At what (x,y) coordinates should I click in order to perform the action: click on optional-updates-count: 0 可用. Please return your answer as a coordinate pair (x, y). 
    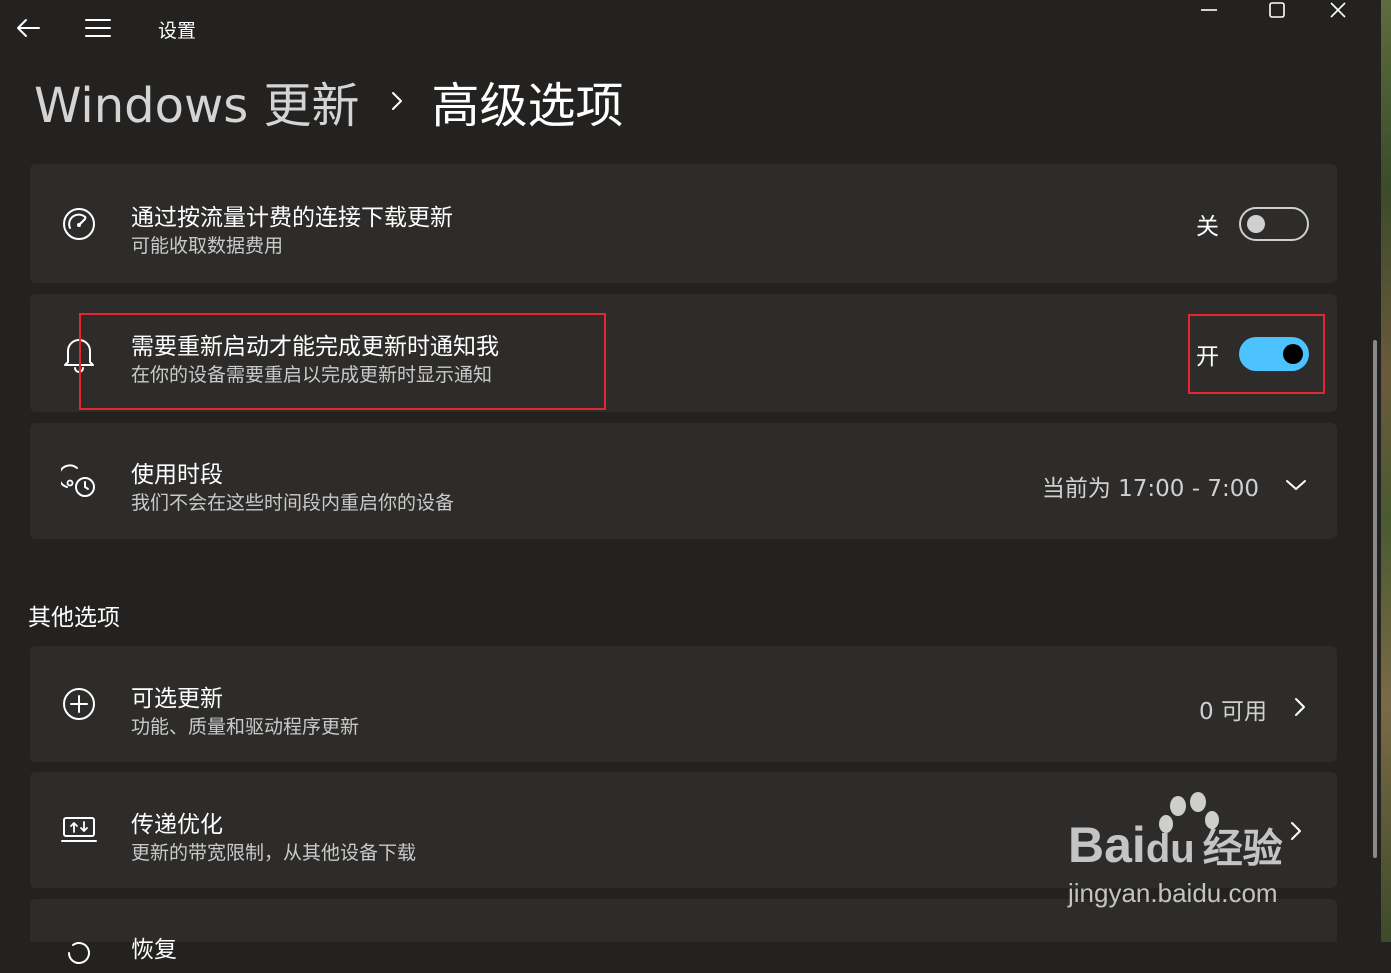
    Looking at the image, I should click on (1233, 712).